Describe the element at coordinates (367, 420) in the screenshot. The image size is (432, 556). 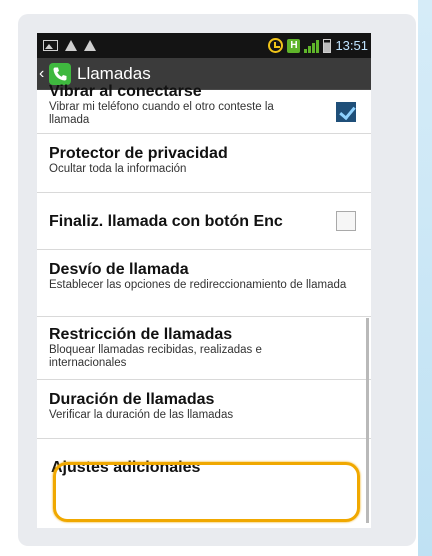
I see `scrollbar` at that location.